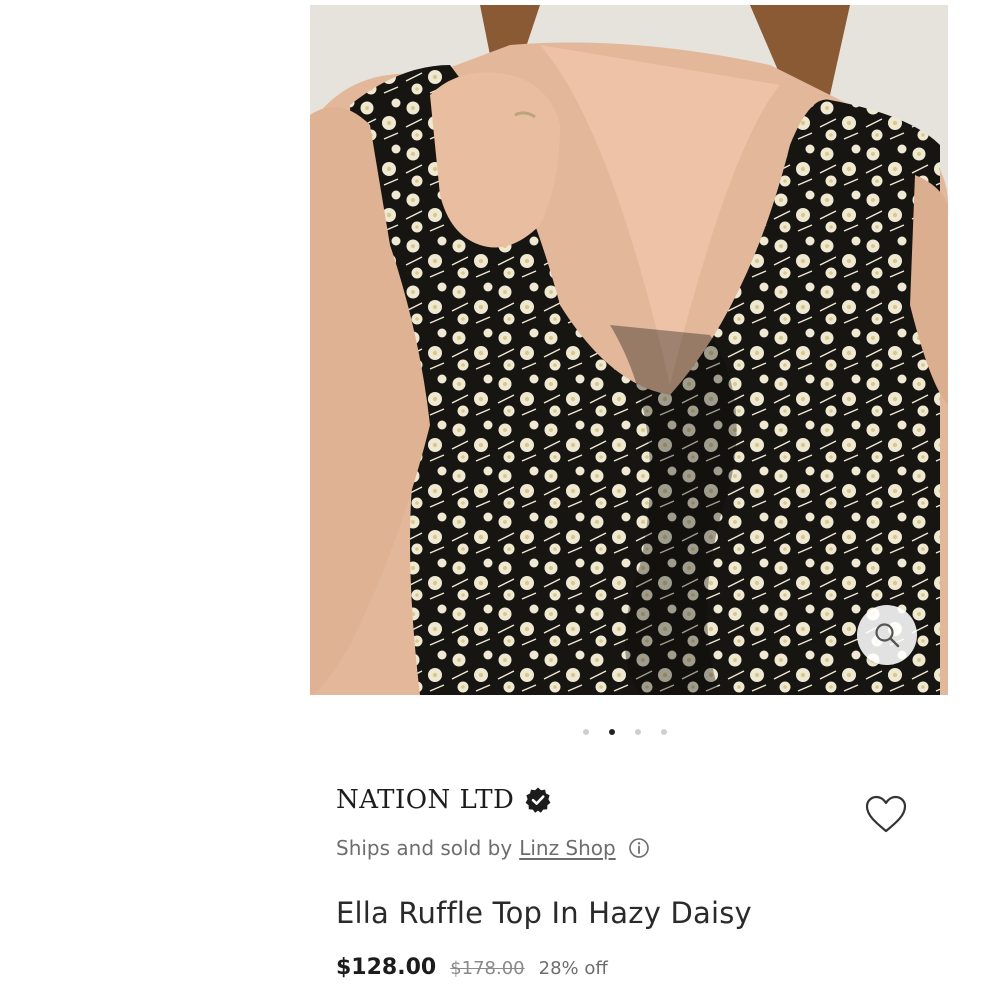 The image size is (1000, 1000). I want to click on verified-badge-icon, so click(538, 800).